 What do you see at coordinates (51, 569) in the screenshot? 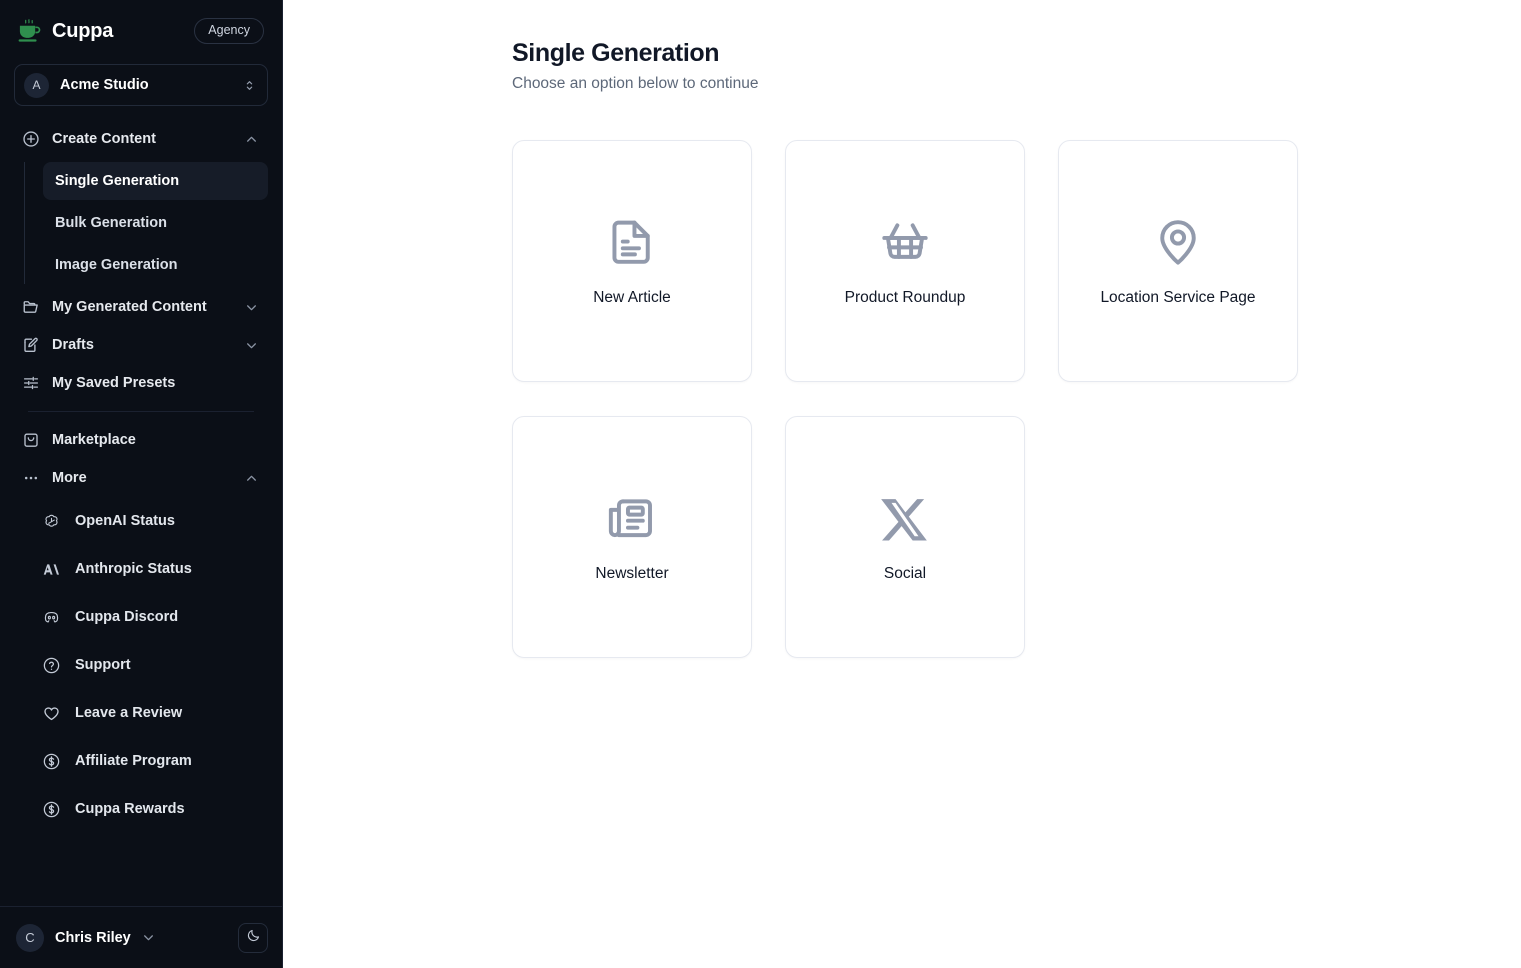
I see `anthropic-icon` at bounding box center [51, 569].